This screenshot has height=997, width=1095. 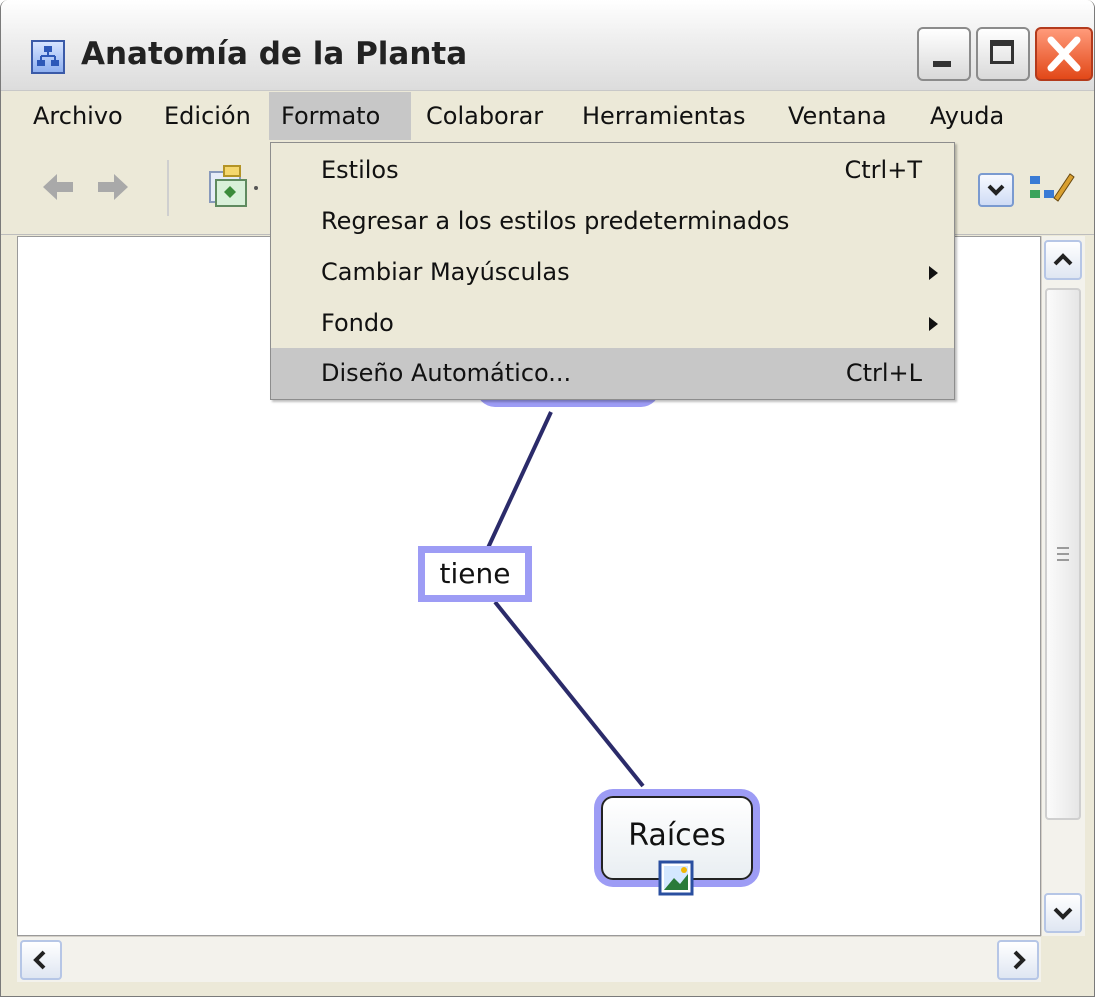 What do you see at coordinates (274, 54) in the screenshot?
I see `window-title: Anatomía de la Planta` at bounding box center [274, 54].